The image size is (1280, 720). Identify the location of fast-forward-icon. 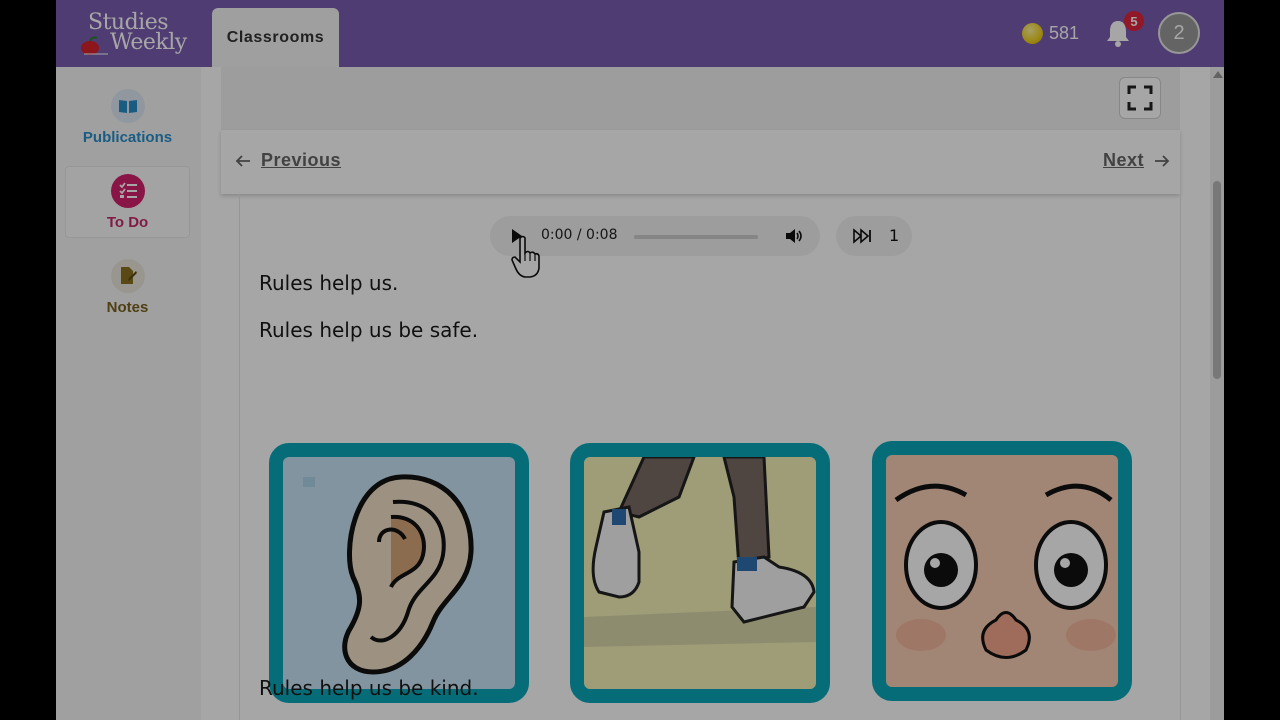
(862, 236).